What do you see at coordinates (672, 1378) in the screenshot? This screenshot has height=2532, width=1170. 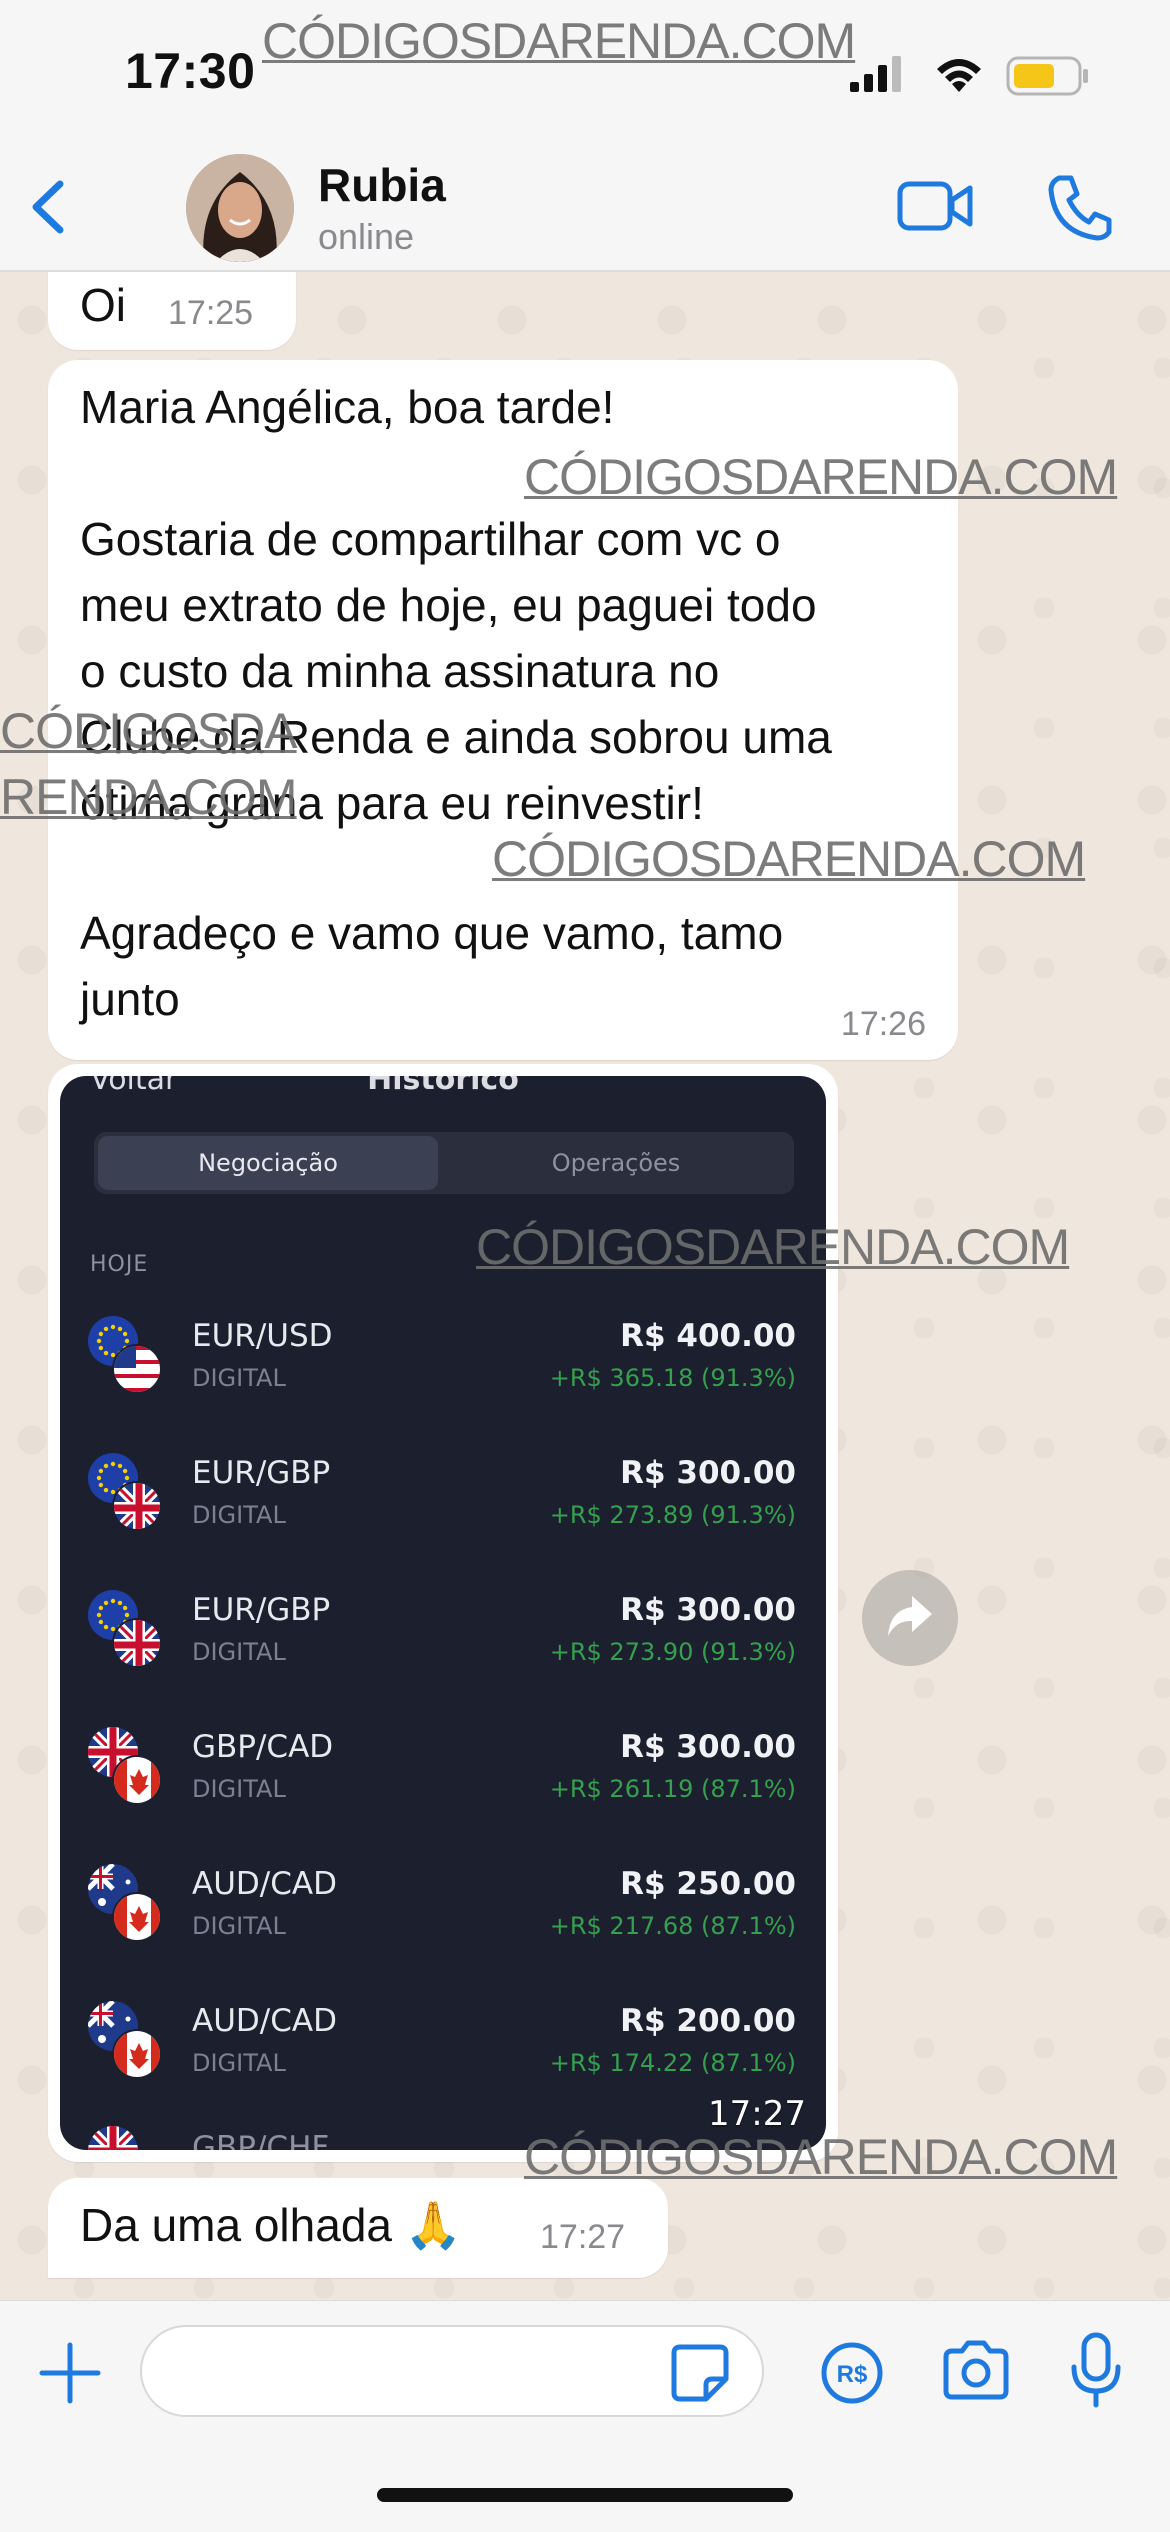 I see `trade-profit: +R$ 365.18 (91.3%)` at bounding box center [672, 1378].